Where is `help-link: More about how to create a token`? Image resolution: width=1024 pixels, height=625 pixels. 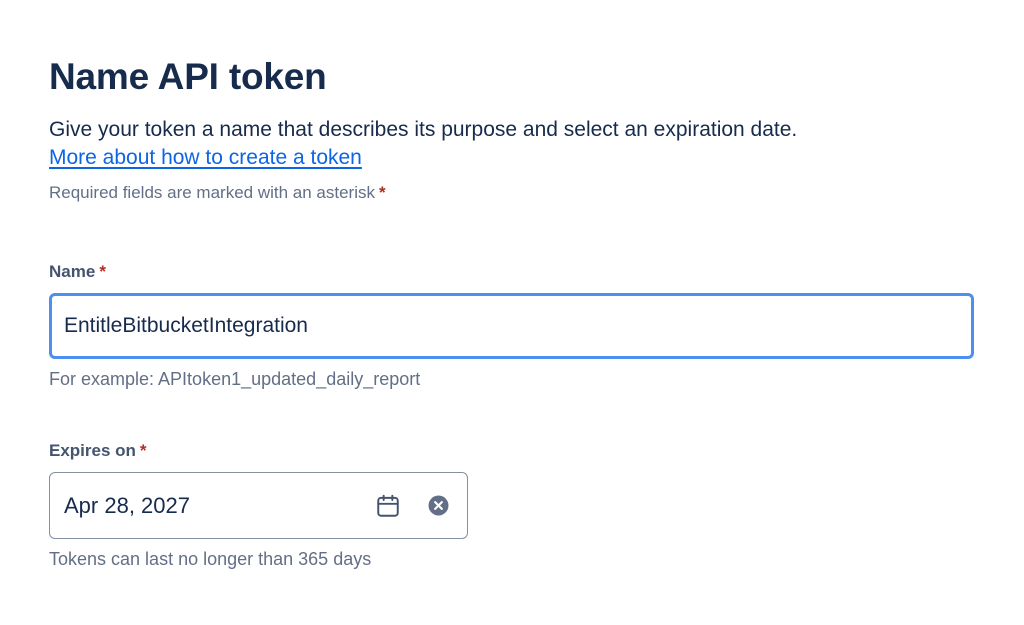
help-link: More about how to create a token is located at coordinates (205, 158).